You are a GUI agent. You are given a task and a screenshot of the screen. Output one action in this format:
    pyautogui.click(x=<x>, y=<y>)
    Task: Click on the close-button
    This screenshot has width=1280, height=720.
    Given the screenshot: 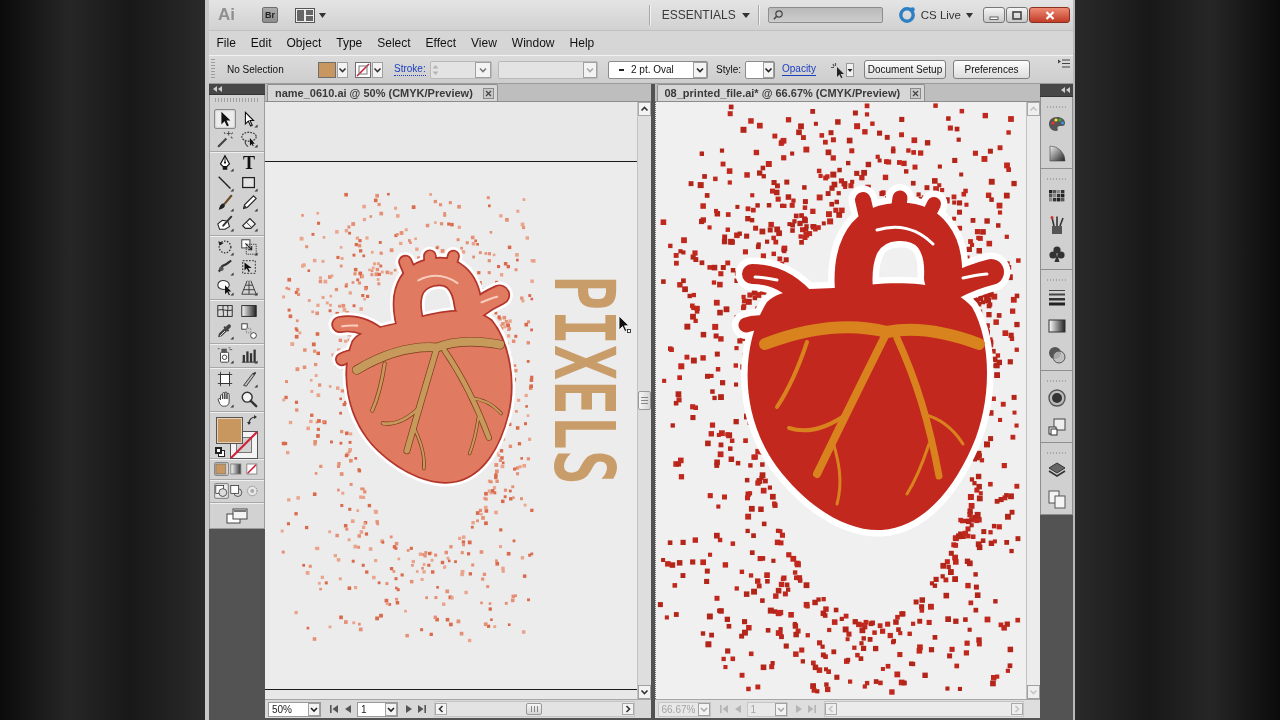 What is the action you would take?
    pyautogui.click(x=1049, y=15)
    